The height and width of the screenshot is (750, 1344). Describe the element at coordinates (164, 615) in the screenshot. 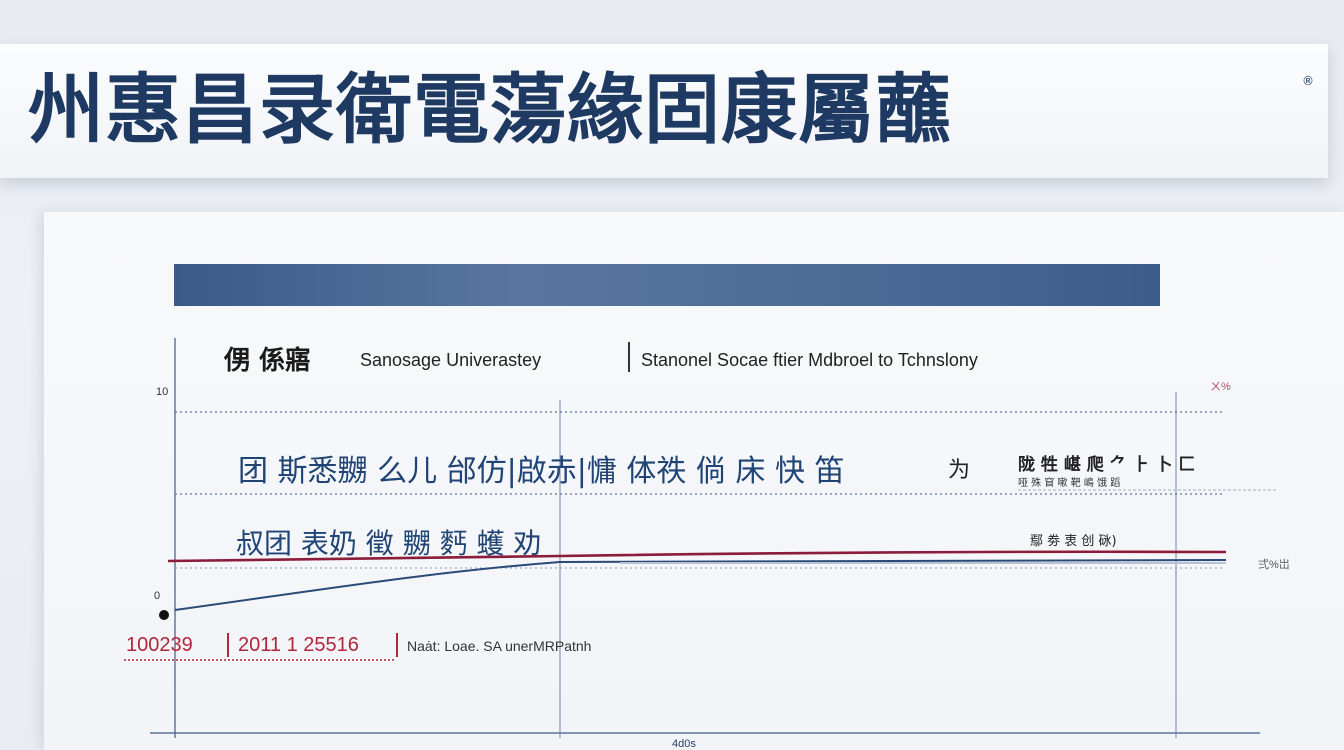

I see `origin-dot` at that location.